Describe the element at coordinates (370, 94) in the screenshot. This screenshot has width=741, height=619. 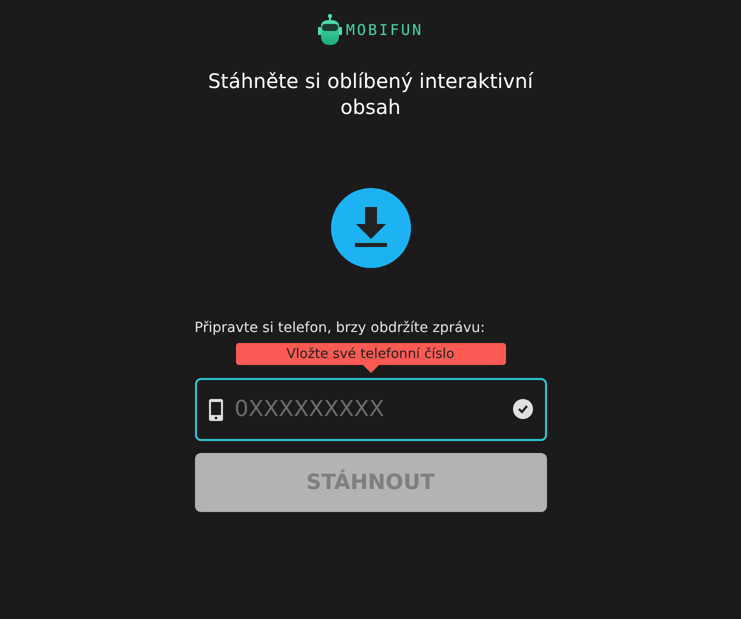
I see `heading: Stáhněte si oblíbený interaktivní obsah` at that location.